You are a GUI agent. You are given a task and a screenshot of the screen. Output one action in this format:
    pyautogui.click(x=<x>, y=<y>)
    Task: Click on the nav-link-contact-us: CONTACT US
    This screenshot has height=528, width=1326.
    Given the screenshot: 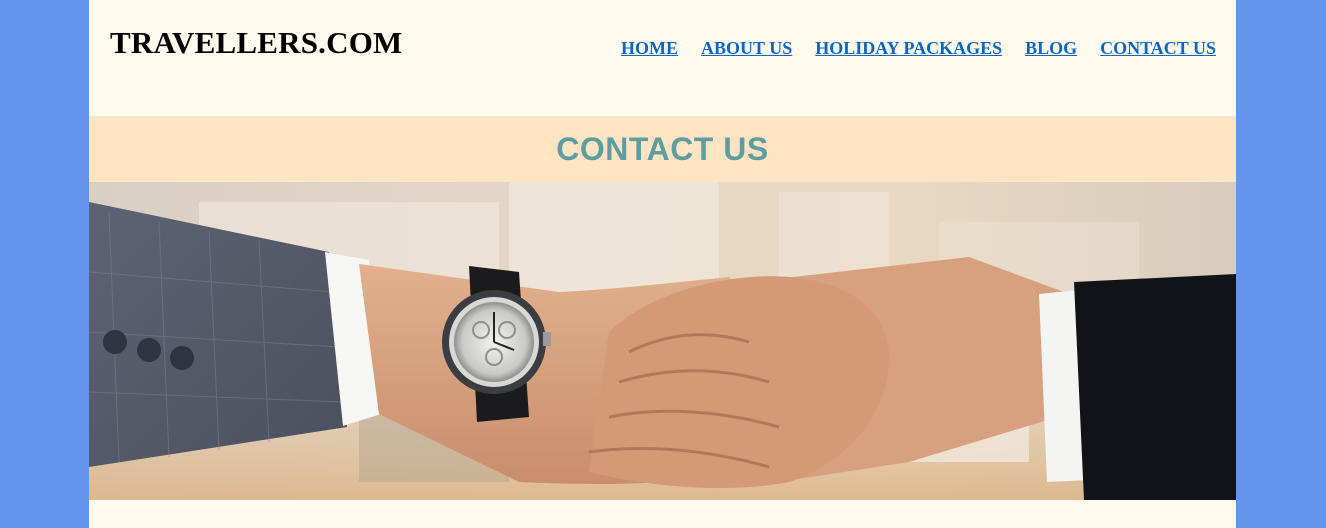 What is the action you would take?
    pyautogui.click(x=1158, y=48)
    